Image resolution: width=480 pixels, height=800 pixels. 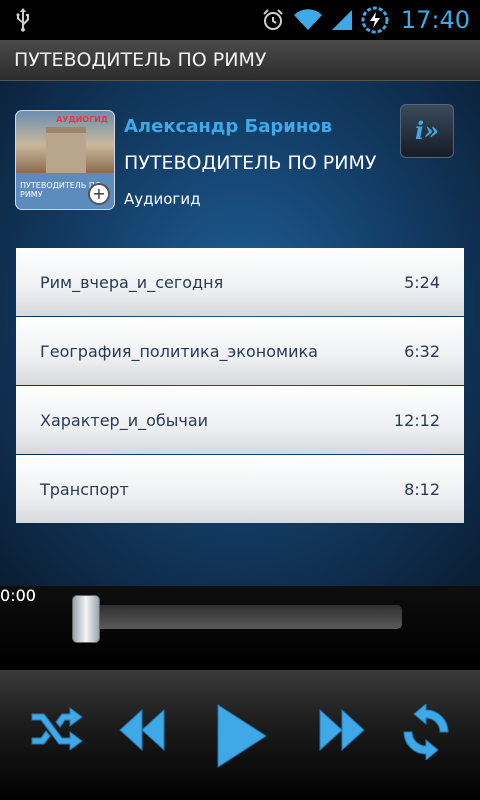 I want to click on alarm-icon, so click(x=273, y=19).